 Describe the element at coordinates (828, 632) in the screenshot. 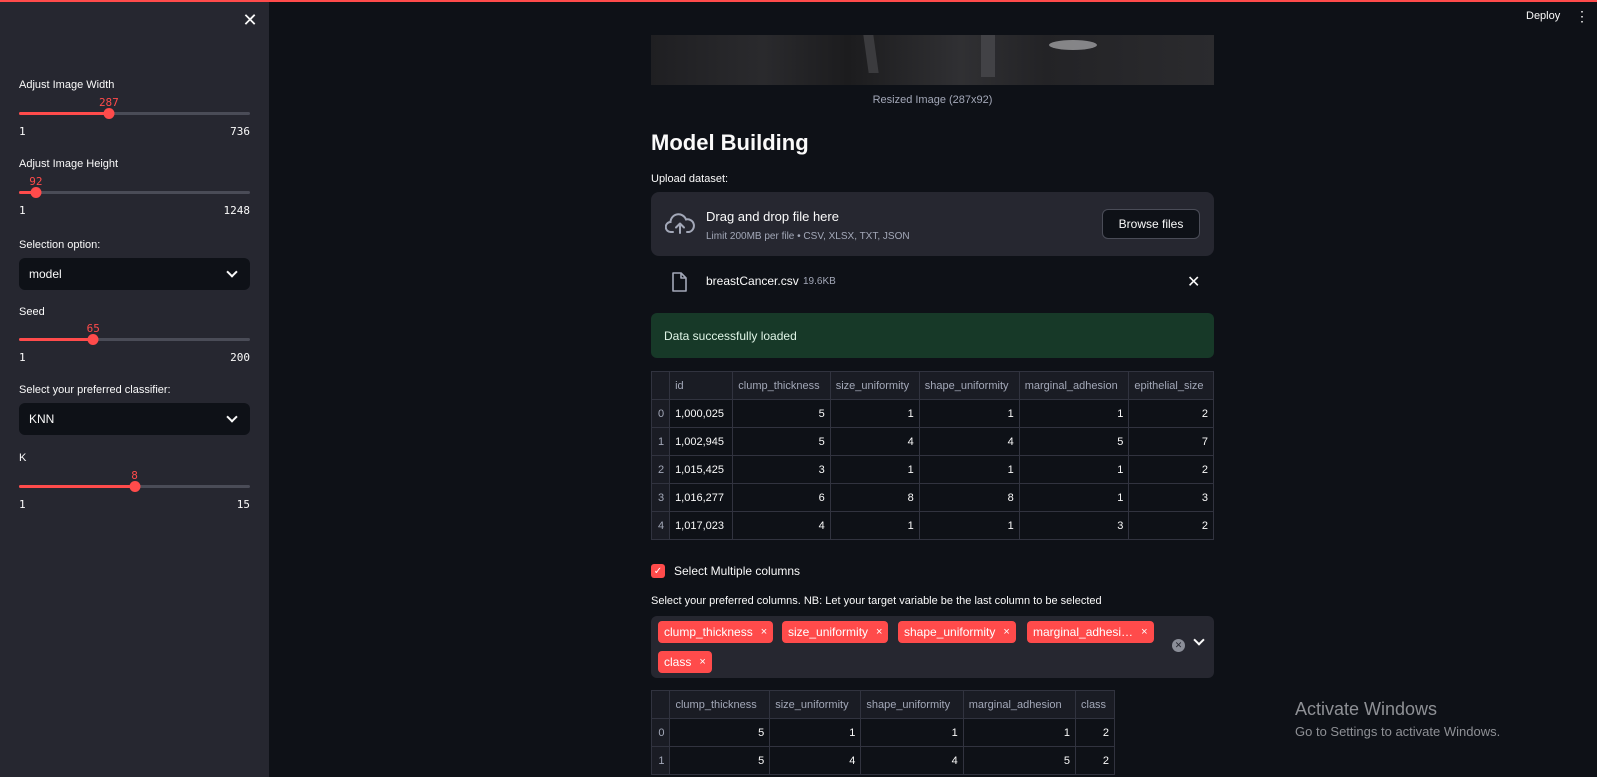

I see `tag-label: size_uniformity` at that location.